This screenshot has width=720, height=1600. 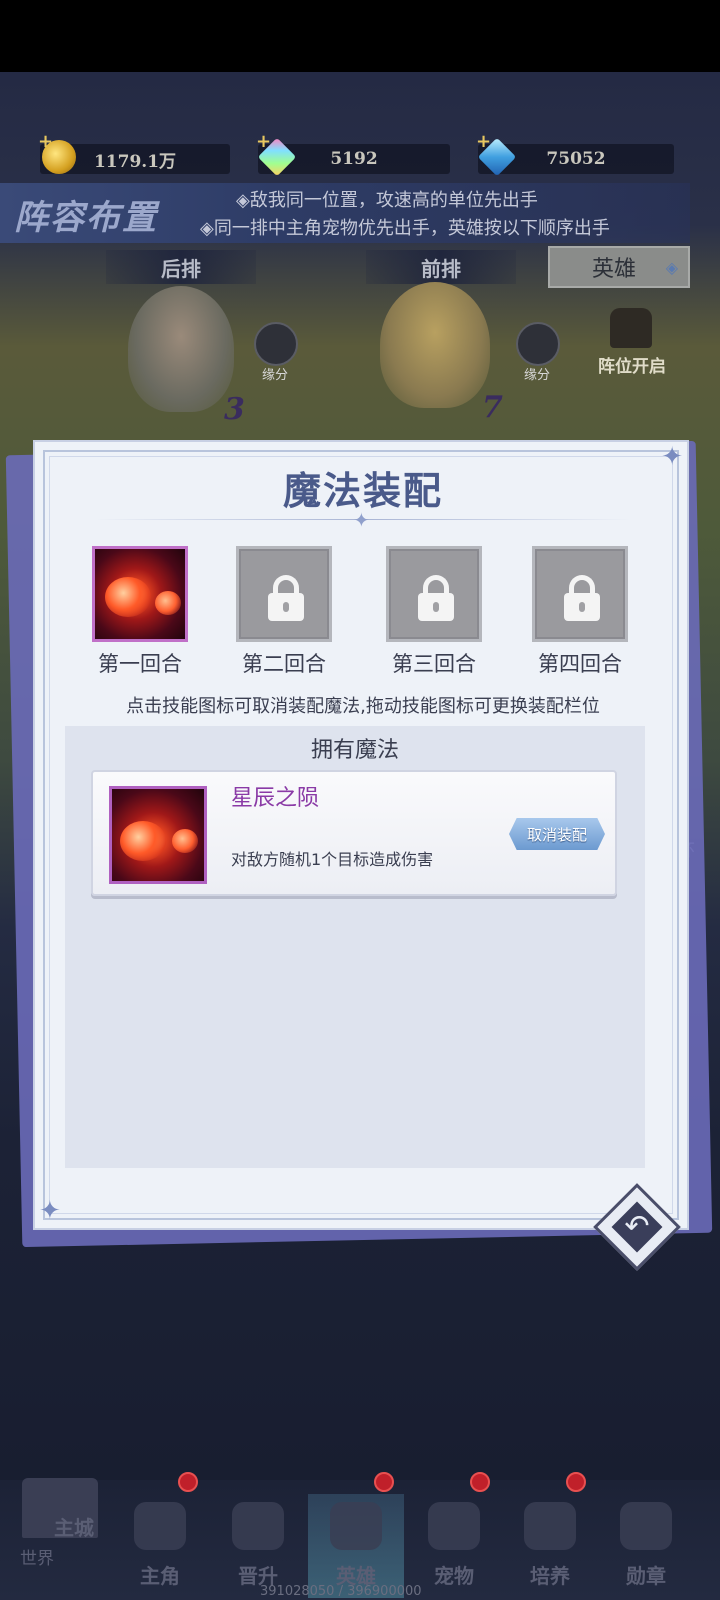 I want to click on magic-name: 星辰之陨, so click(x=275, y=798).